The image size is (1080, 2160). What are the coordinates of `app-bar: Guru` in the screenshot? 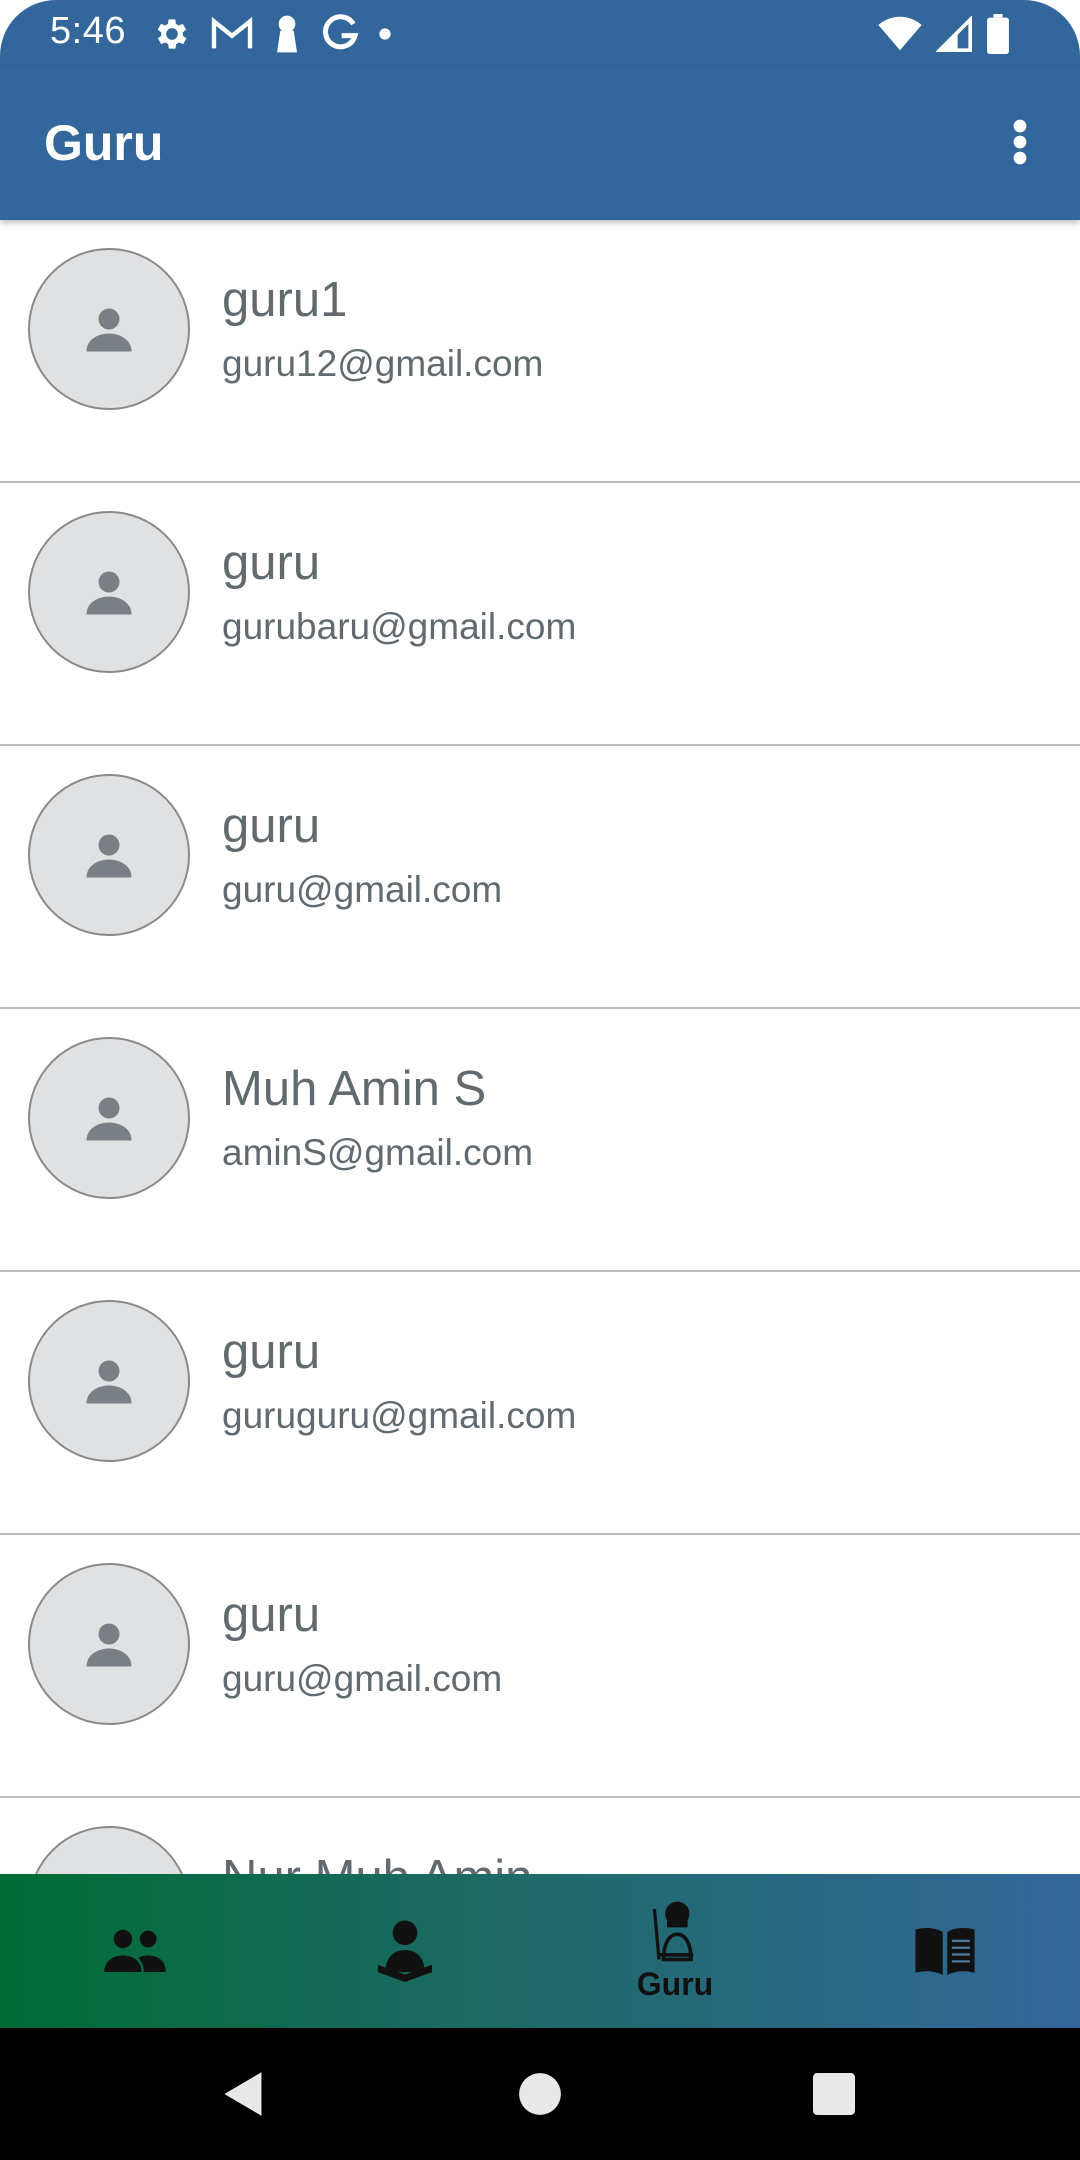 It's located at (540, 143).